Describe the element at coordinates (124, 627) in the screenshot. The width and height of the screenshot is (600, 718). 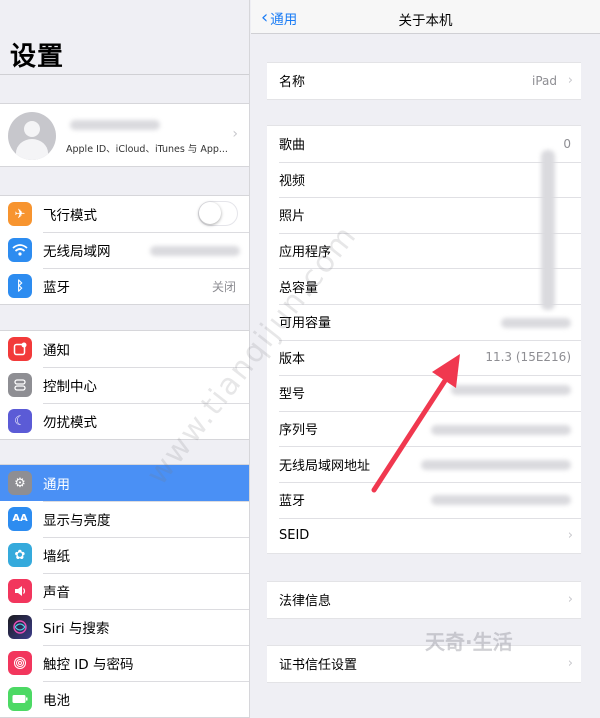
I see `sidebar-item-siri-search: Siri 与搜索` at that location.